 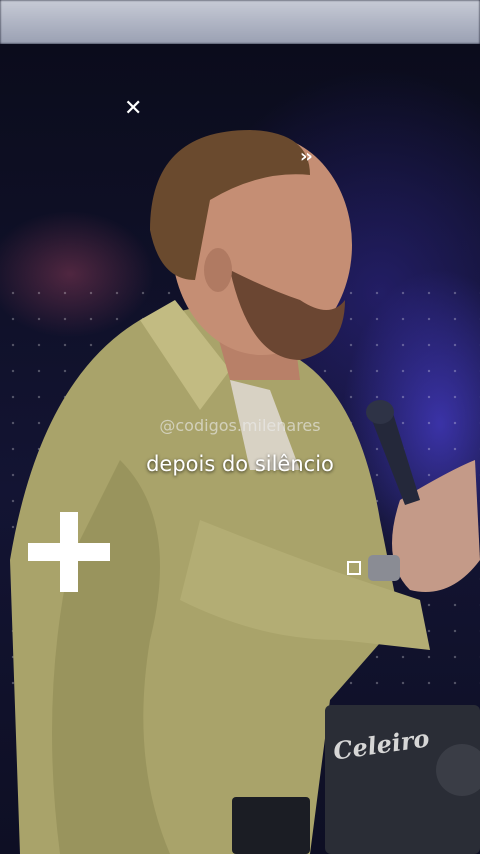 What do you see at coordinates (306, 156) in the screenshot?
I see `chevron-right-icon: ››` at bounding box center [306, 156].